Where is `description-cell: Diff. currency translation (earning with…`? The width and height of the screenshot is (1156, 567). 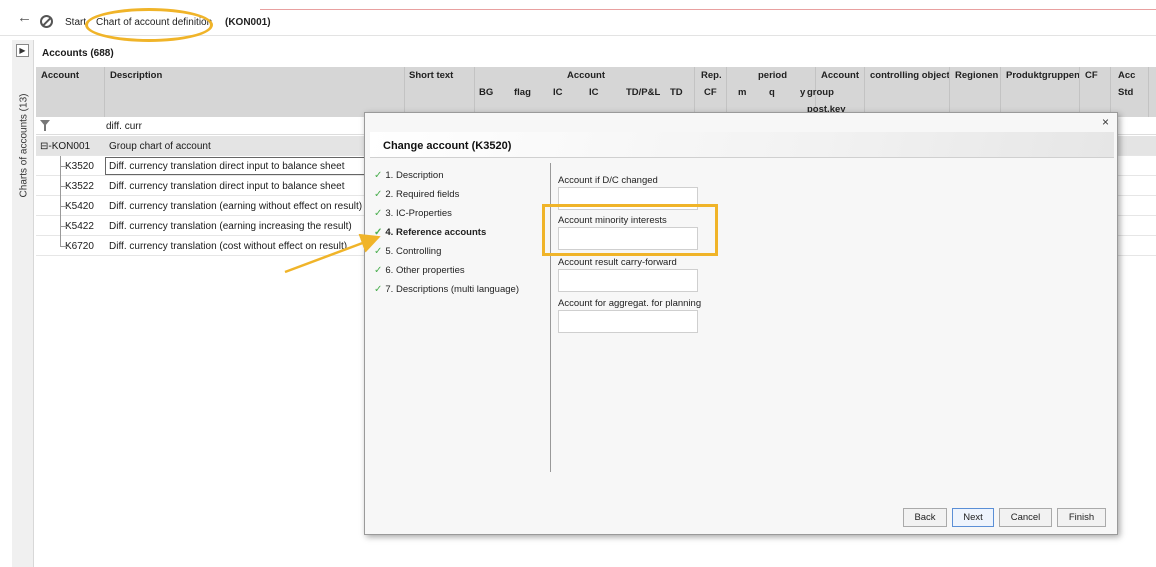 description-cell: Diff. currency translation (earning with… is located at coordinates (236, 206).